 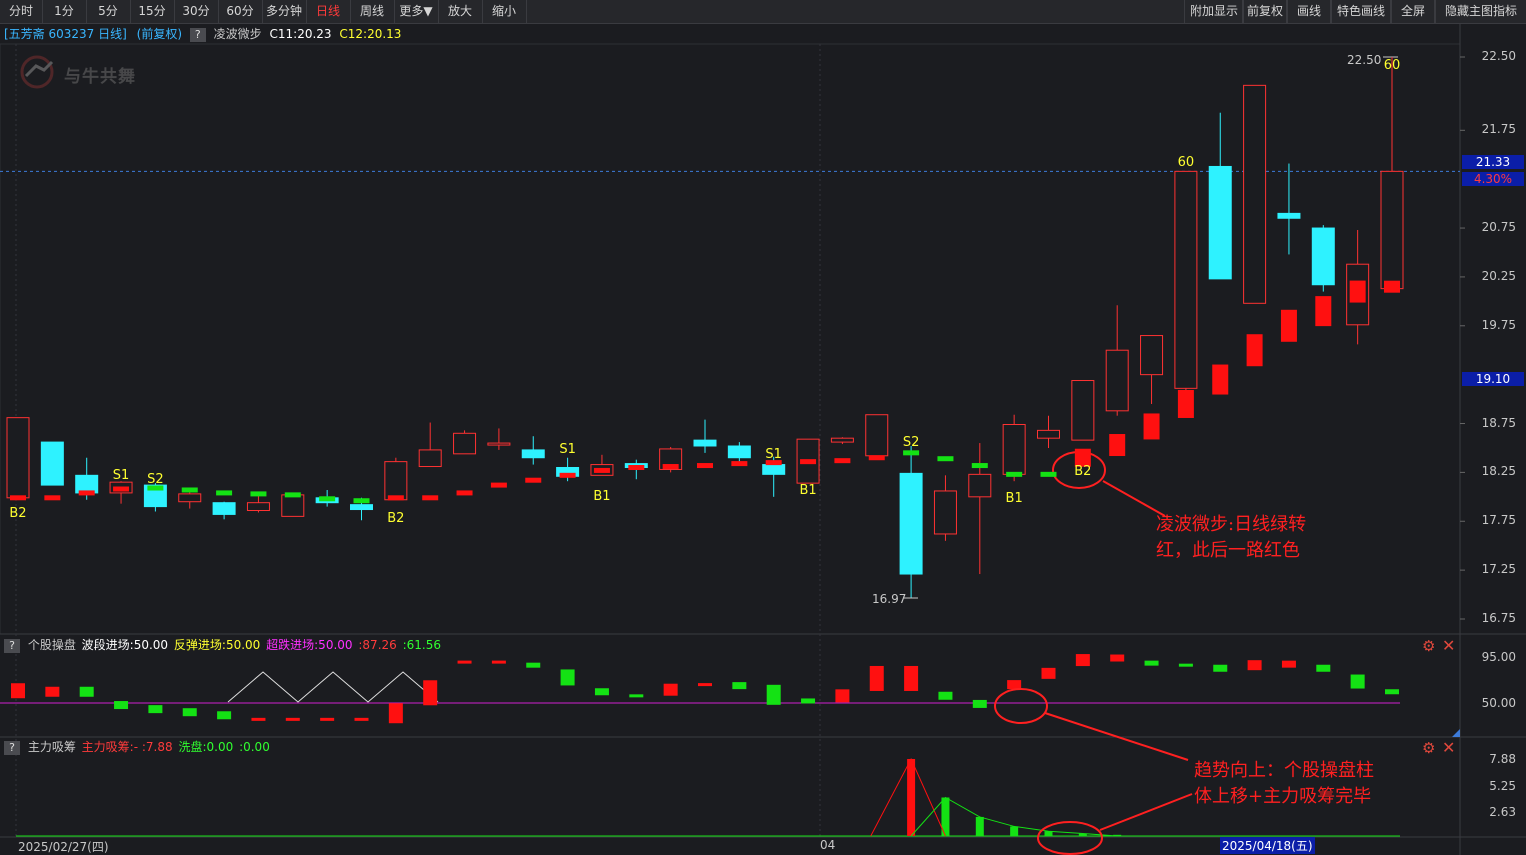 I want to click on signal-label: S2, so click(x=911, y=442).